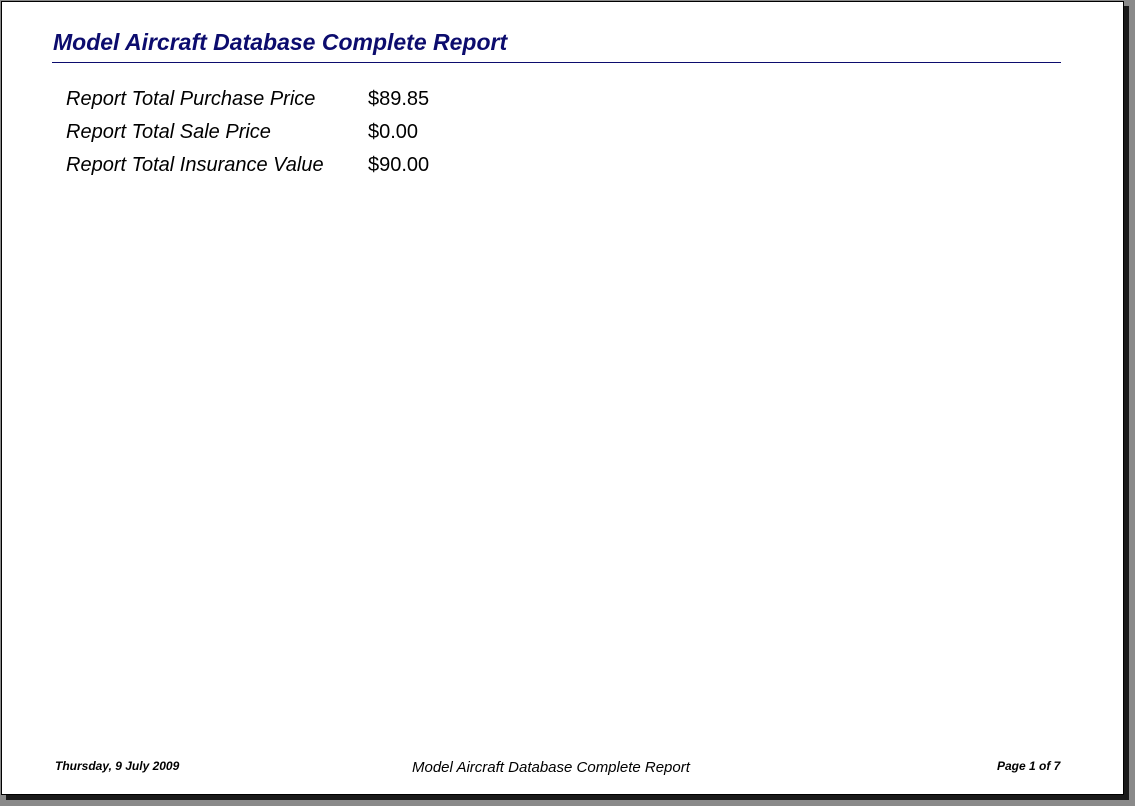 The image size is (1135, 806). What do you see at coordinates (168, 132) in the screenshot?
I see `total-label: Report Total Sale Price` at bounding box center [168, 132].